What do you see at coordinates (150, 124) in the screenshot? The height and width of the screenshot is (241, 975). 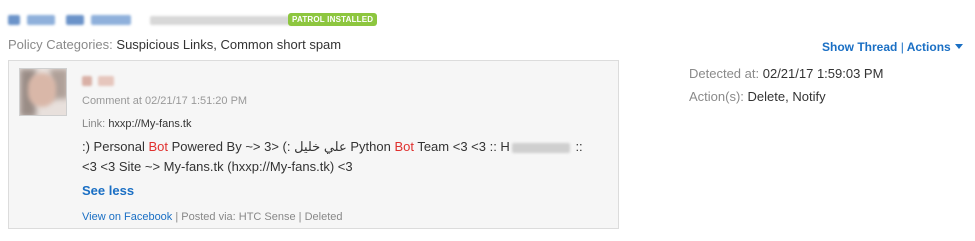 I see `link-value: hxxp://My-fans.tk` at bounding box center [150, 124].